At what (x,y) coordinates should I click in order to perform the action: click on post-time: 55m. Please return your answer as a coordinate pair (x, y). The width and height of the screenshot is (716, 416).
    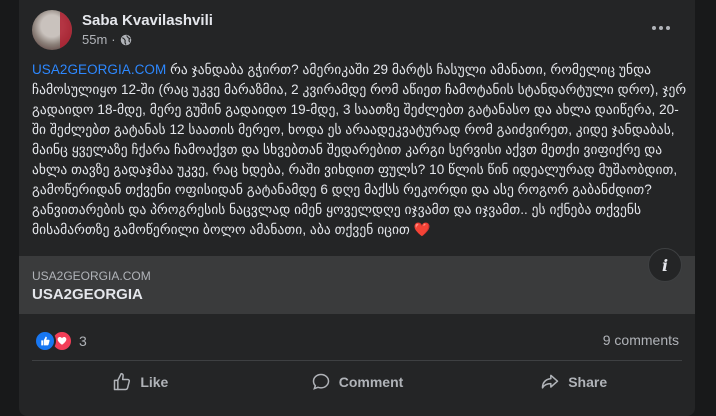
    Looking at the image, I should click on (94, 39).